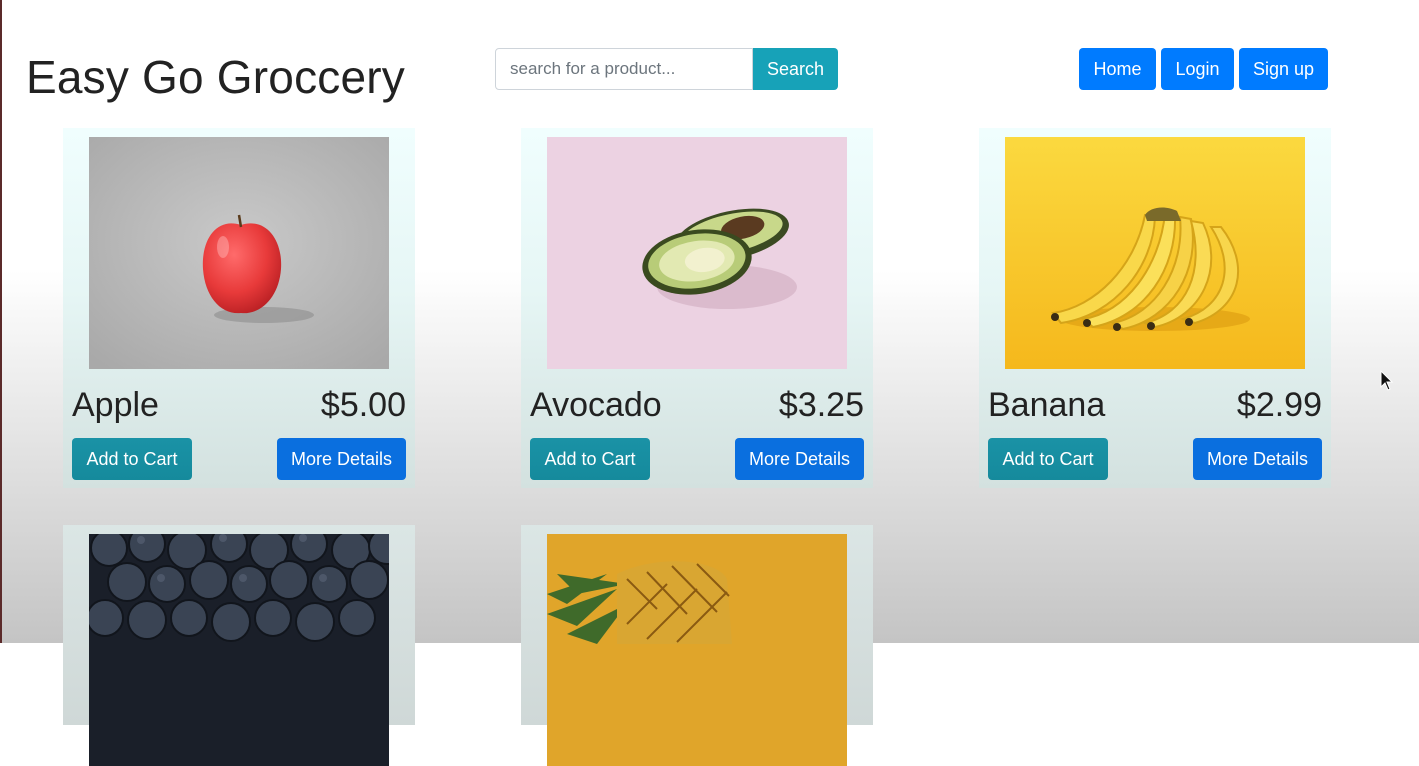 The image size is (1419, 766). I want to click on nav-signup-button: Sign up, so click(1283, 69).